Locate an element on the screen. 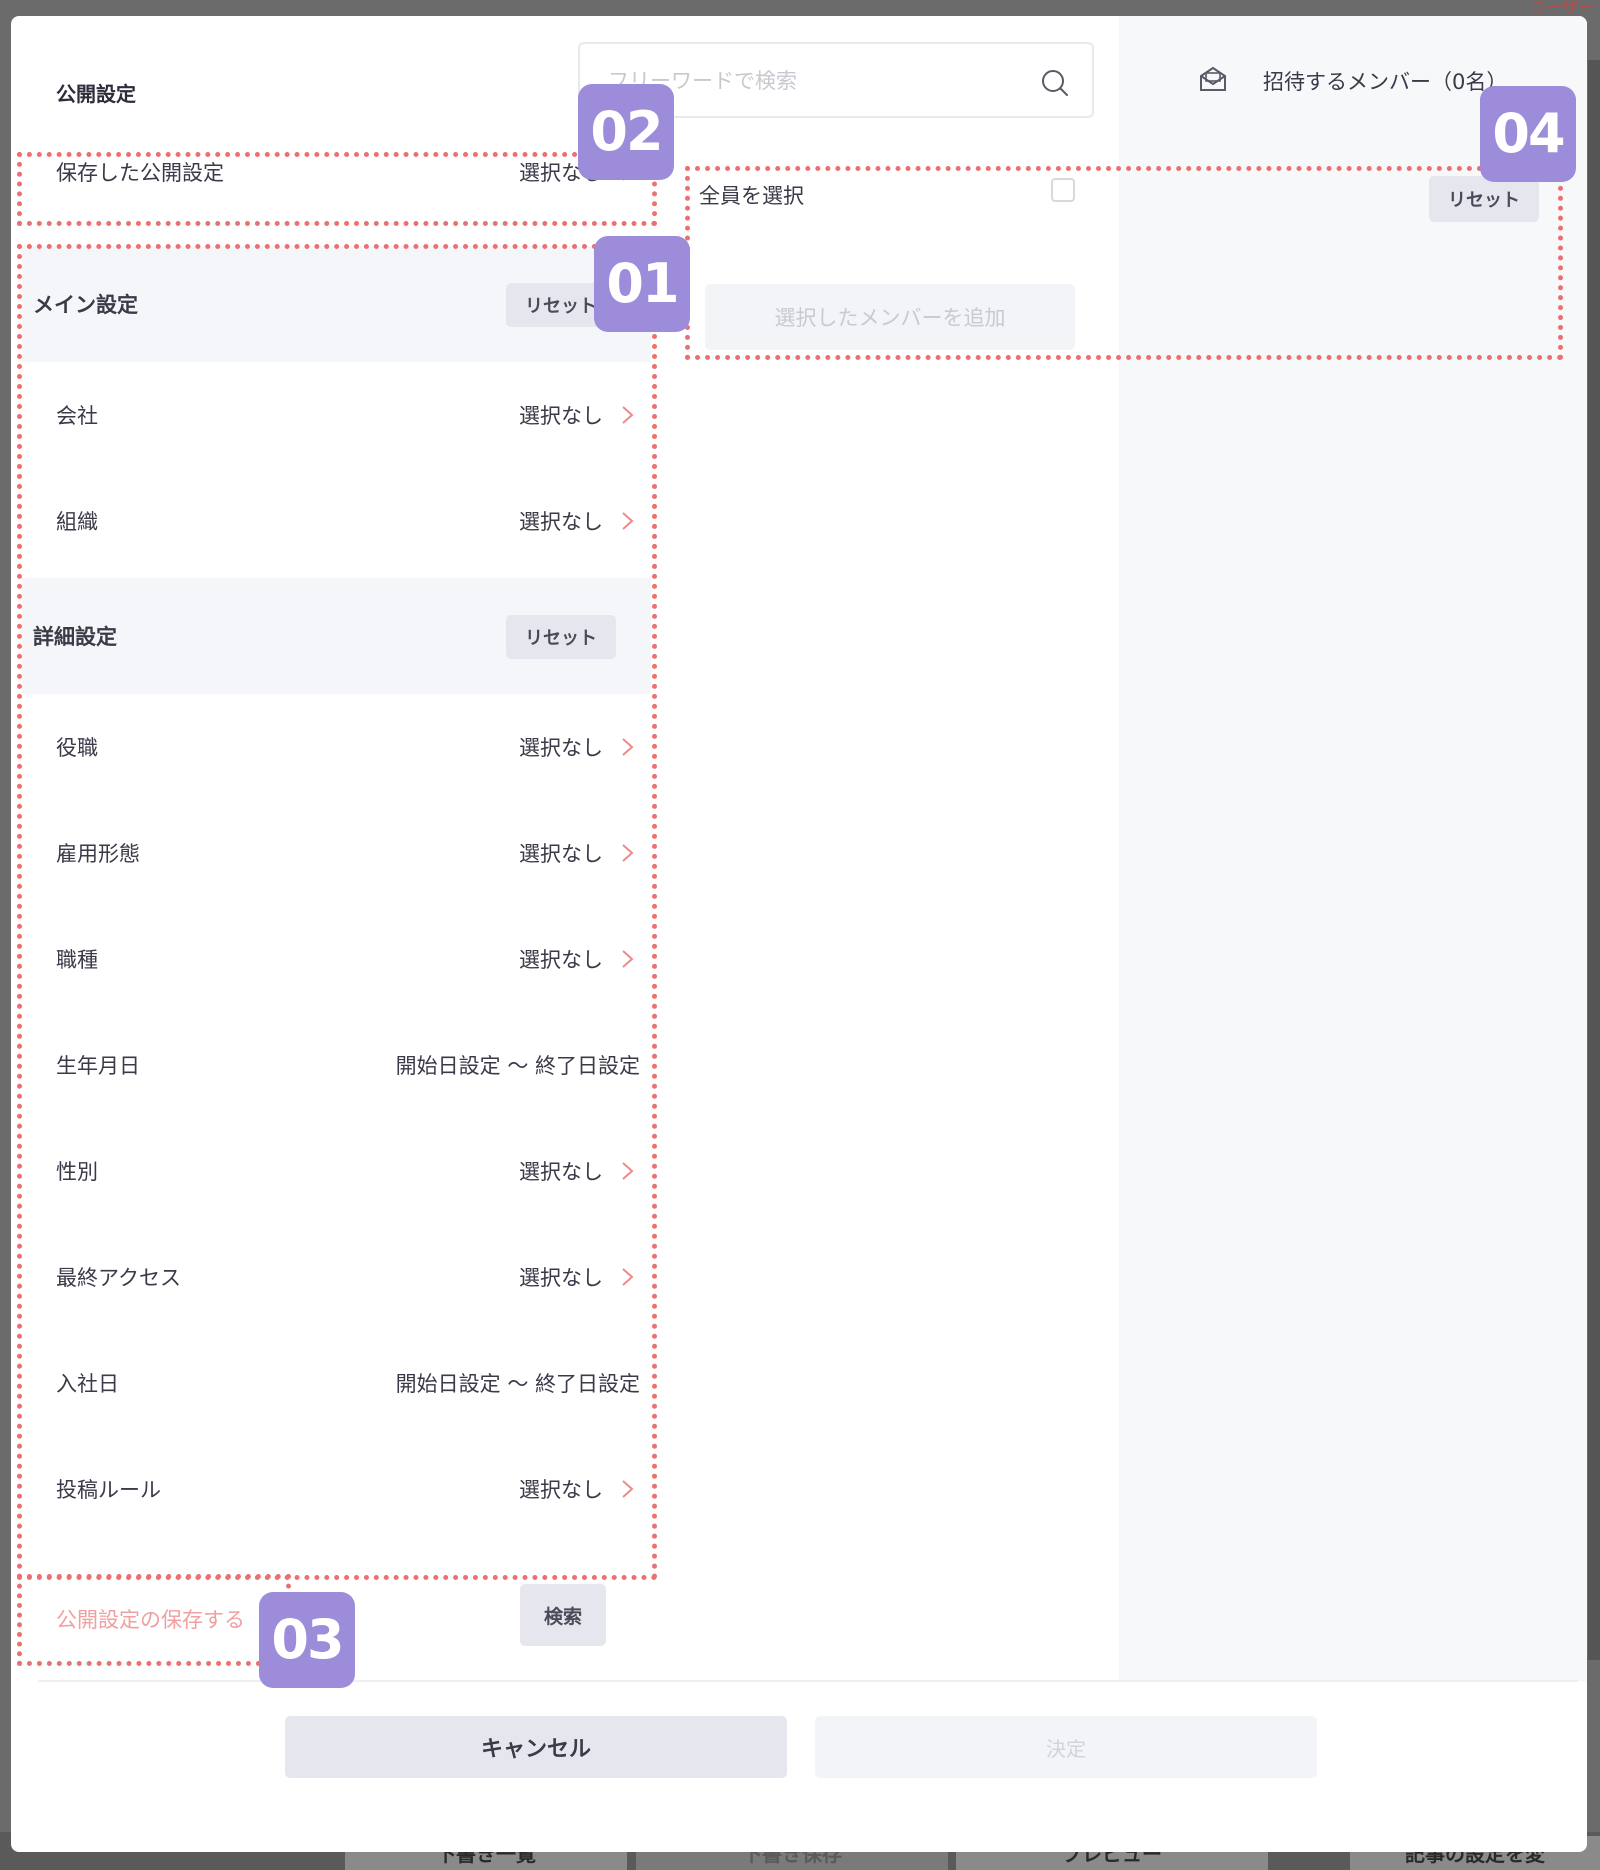 The image size is (1600, 1870). organization-value: 選択なし is located at coordinates (561, 522).